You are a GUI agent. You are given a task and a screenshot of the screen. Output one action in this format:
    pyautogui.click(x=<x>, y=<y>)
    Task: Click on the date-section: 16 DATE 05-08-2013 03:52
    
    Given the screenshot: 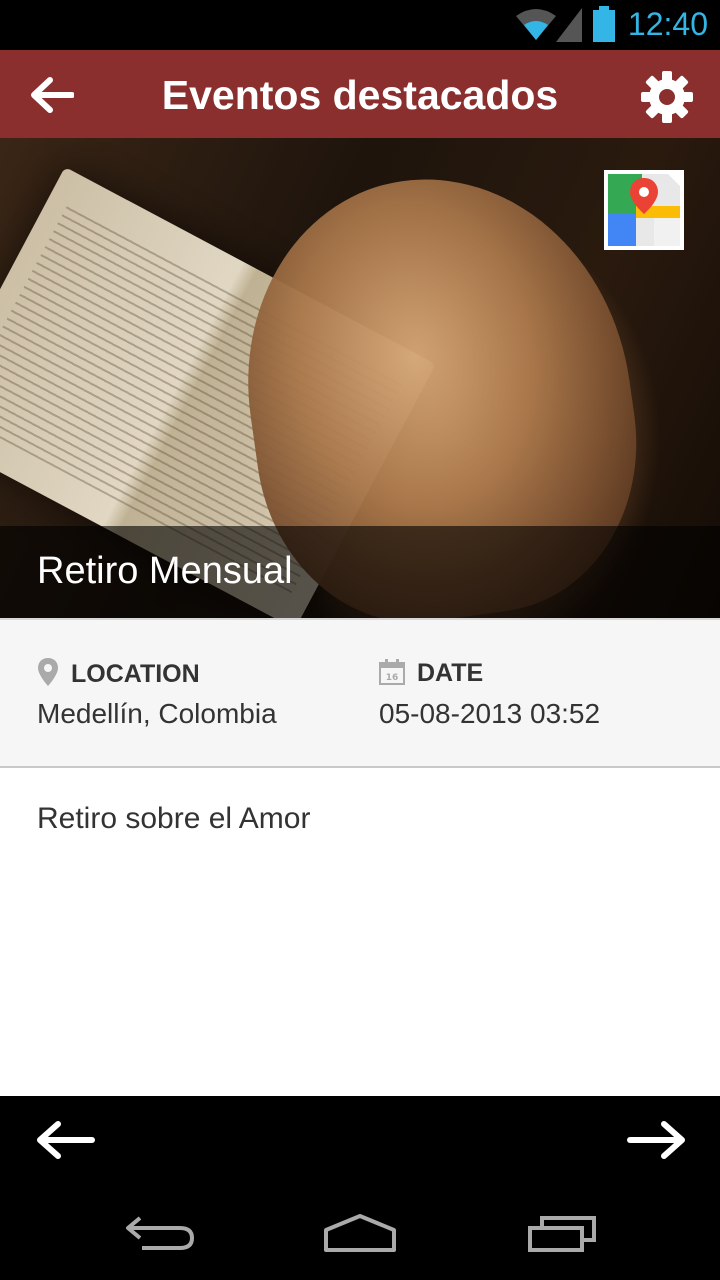 What is the action you would take?
    pyautogui.click(x=489, y=694)
    